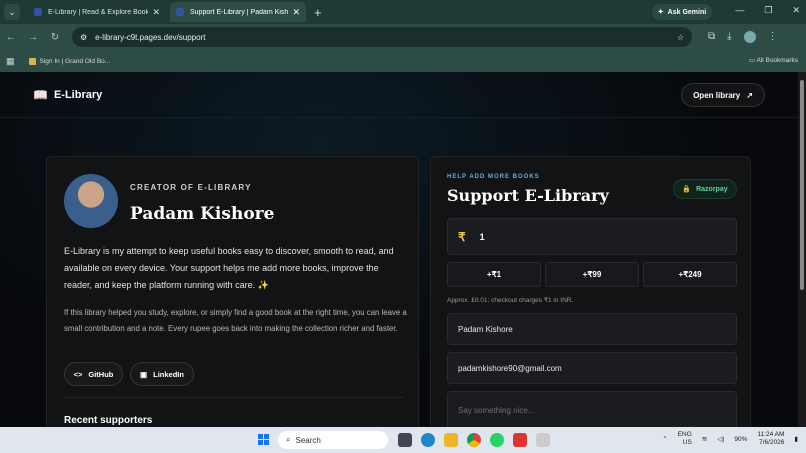 The height and width of the screenshot is (453, 806). I want to click on github-button: <> GitHub, so click(93, 374).